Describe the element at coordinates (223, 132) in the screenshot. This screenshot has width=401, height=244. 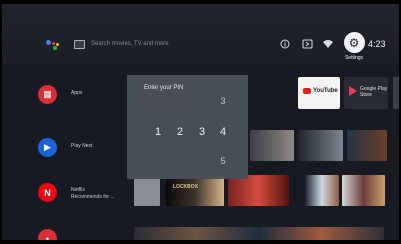
I see `pin-digit-selected: 4` at that location.